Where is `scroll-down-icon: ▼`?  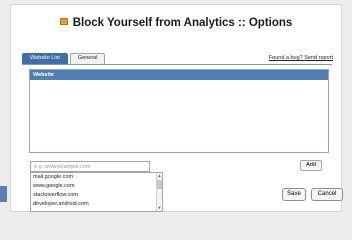 scroll-down-icon: ▼ is located at coordinates (159, 208).